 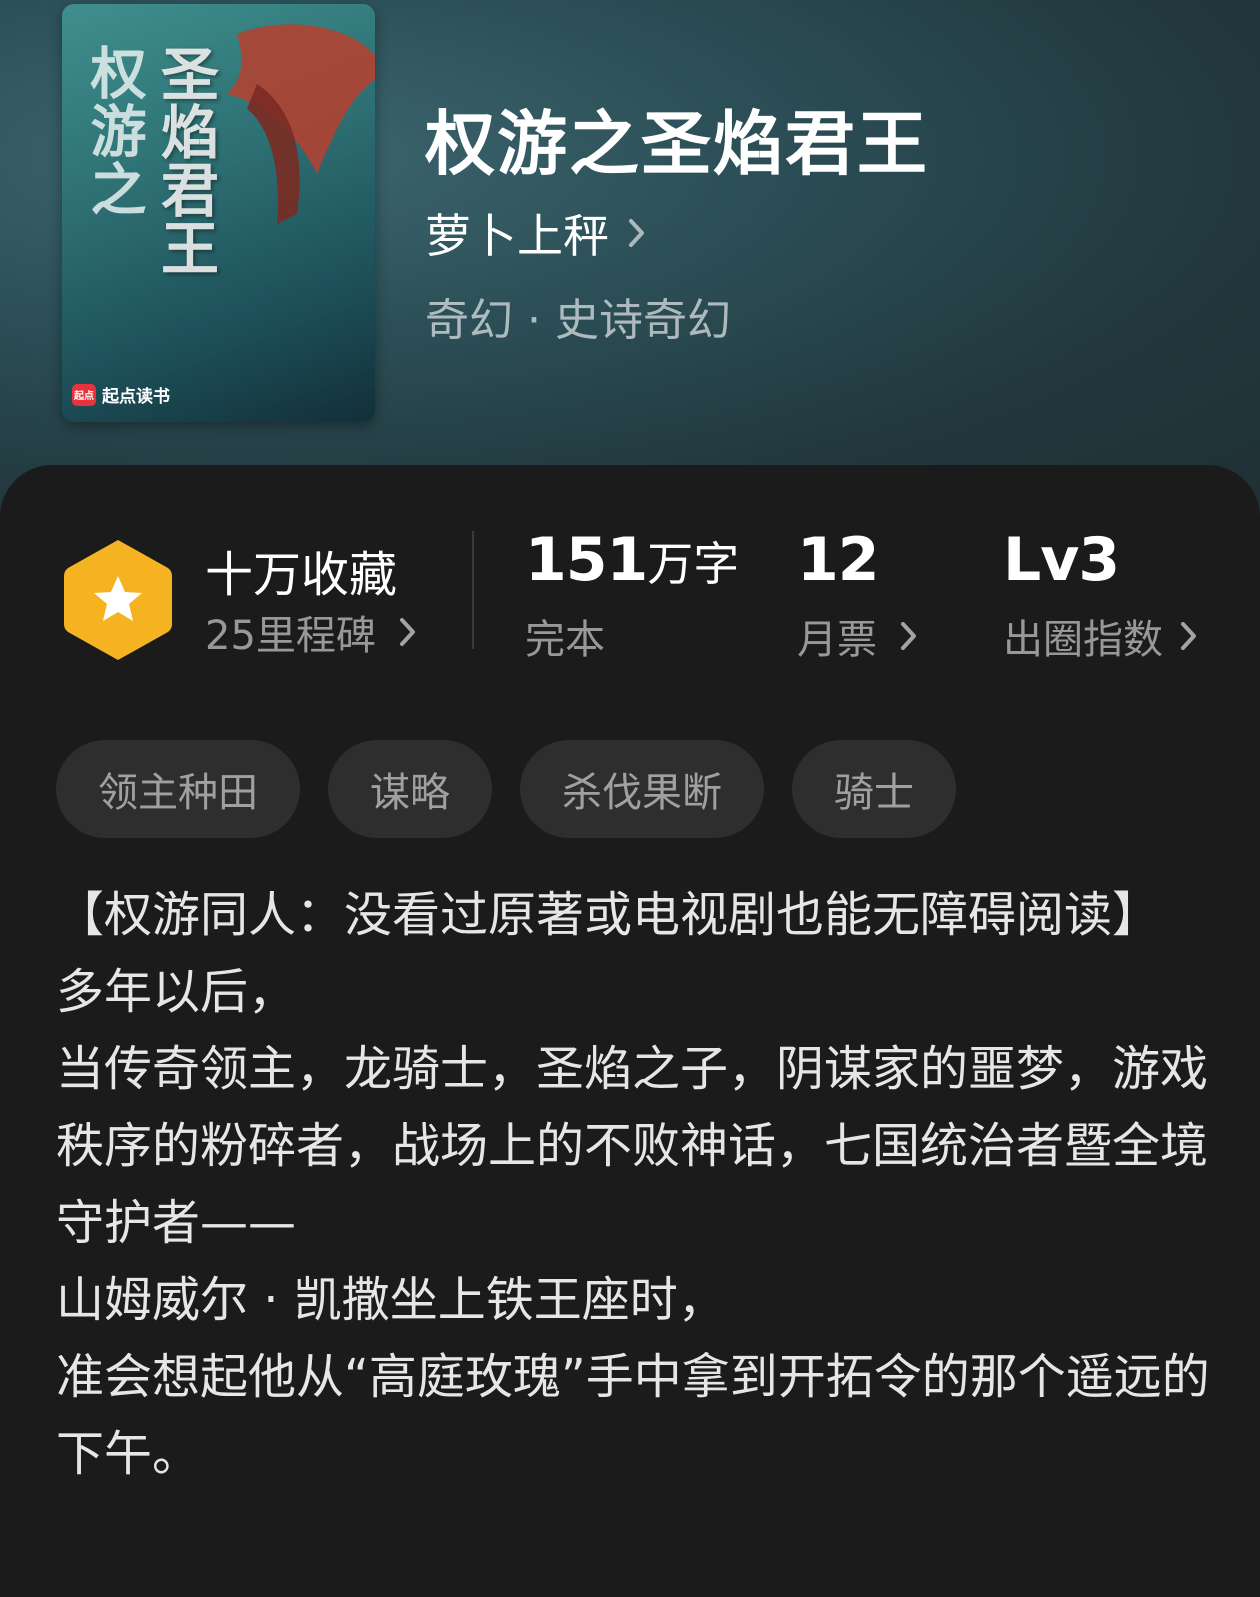 I want to click on book-genre: 奇幻 · 史诗奇幻, so click(x=578, y=316).